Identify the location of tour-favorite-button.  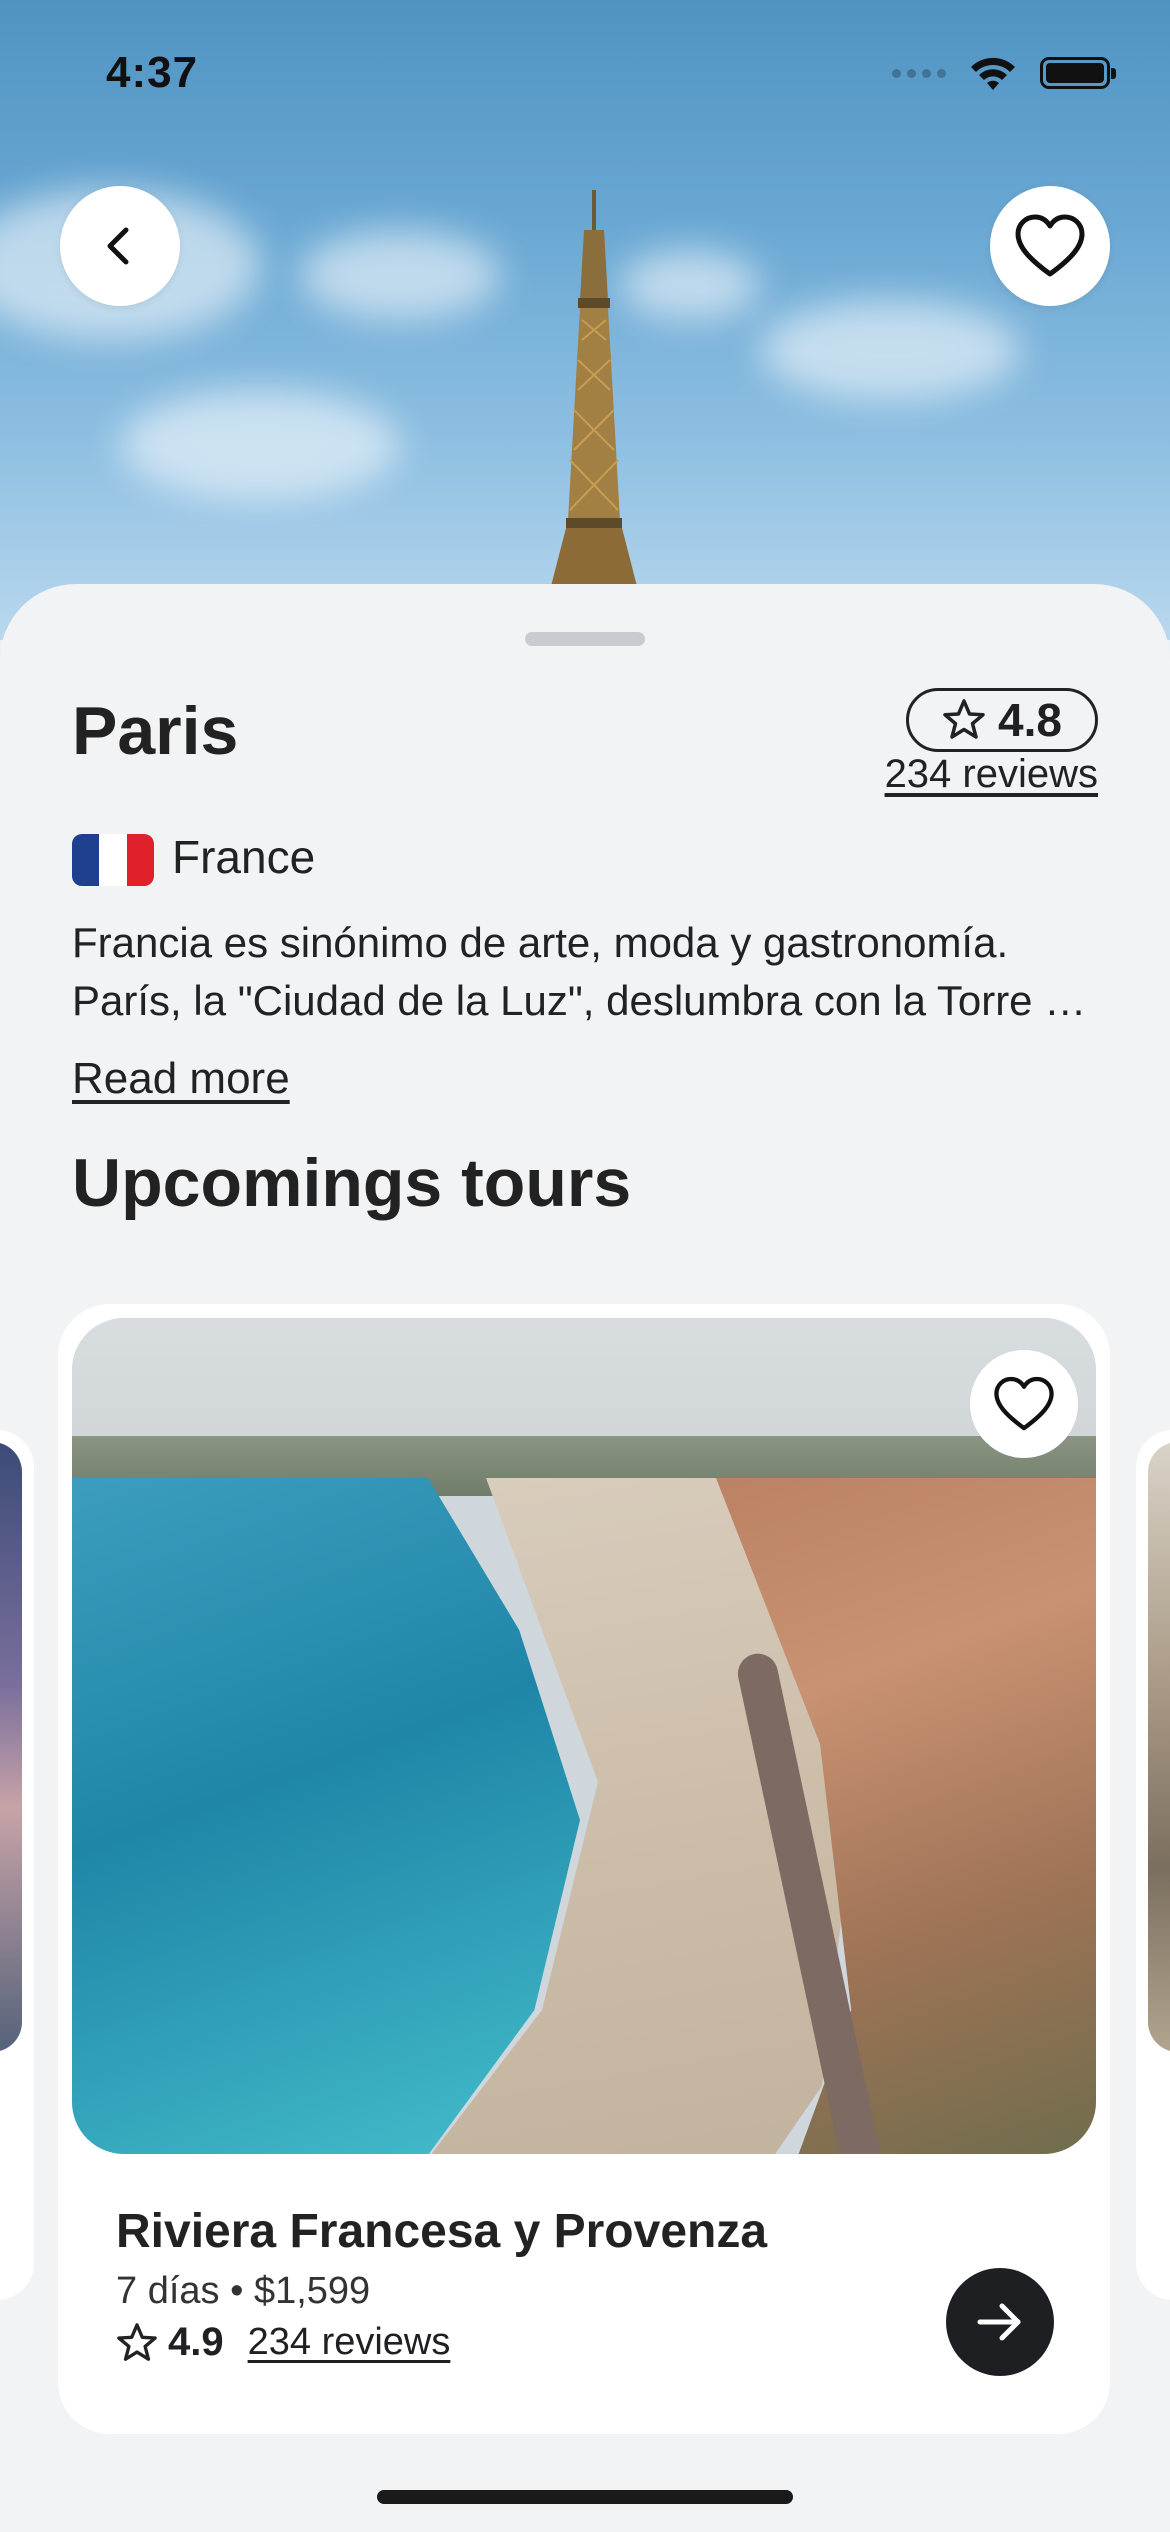
(1024, 1404).